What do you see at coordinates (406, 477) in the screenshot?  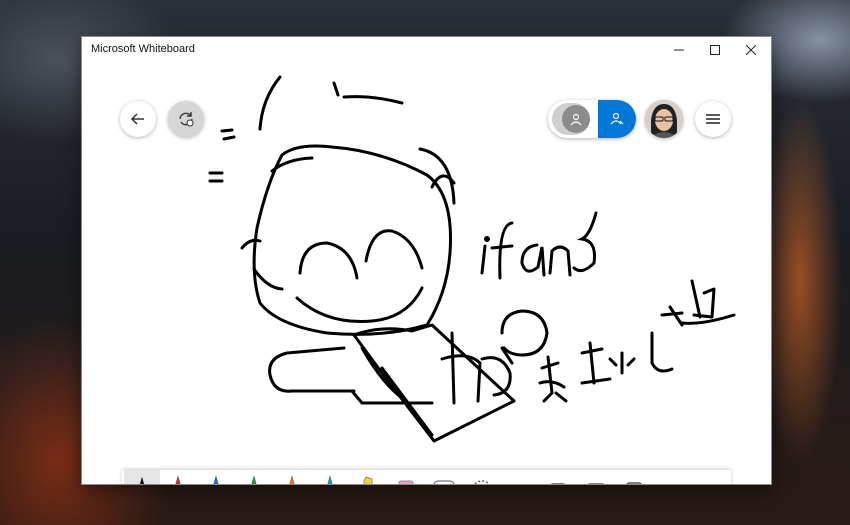 I see `eraser-tool` at bounding box center [406, 477].